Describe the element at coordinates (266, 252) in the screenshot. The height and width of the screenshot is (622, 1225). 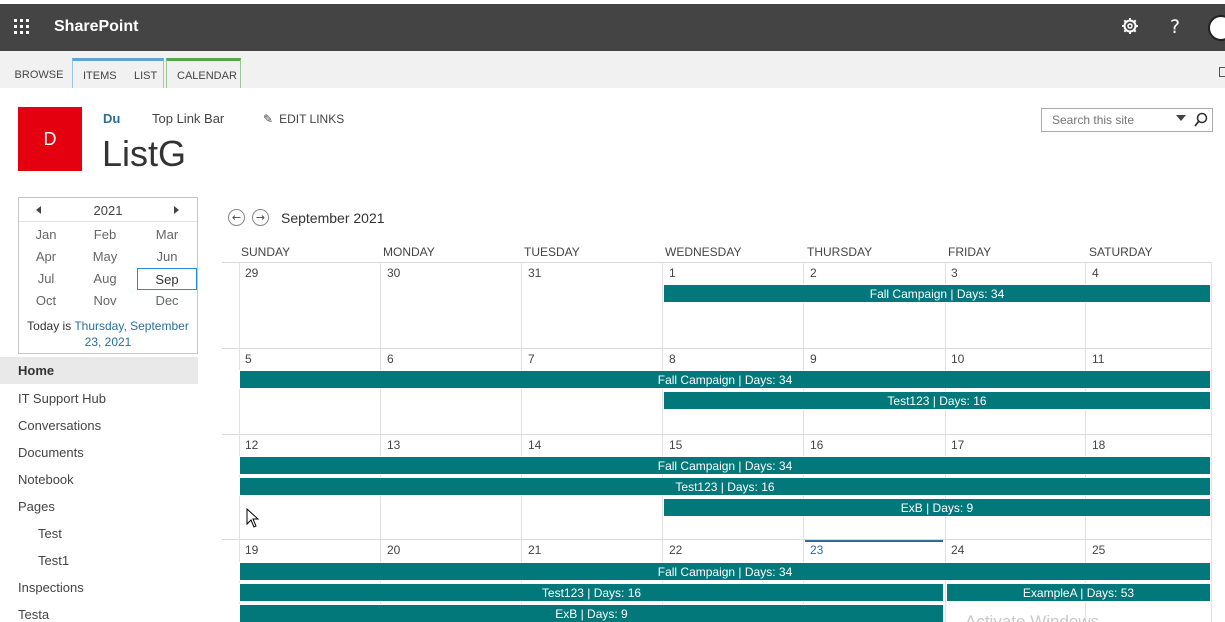
I see `day-header-sunday: SUNDAY` at that location.